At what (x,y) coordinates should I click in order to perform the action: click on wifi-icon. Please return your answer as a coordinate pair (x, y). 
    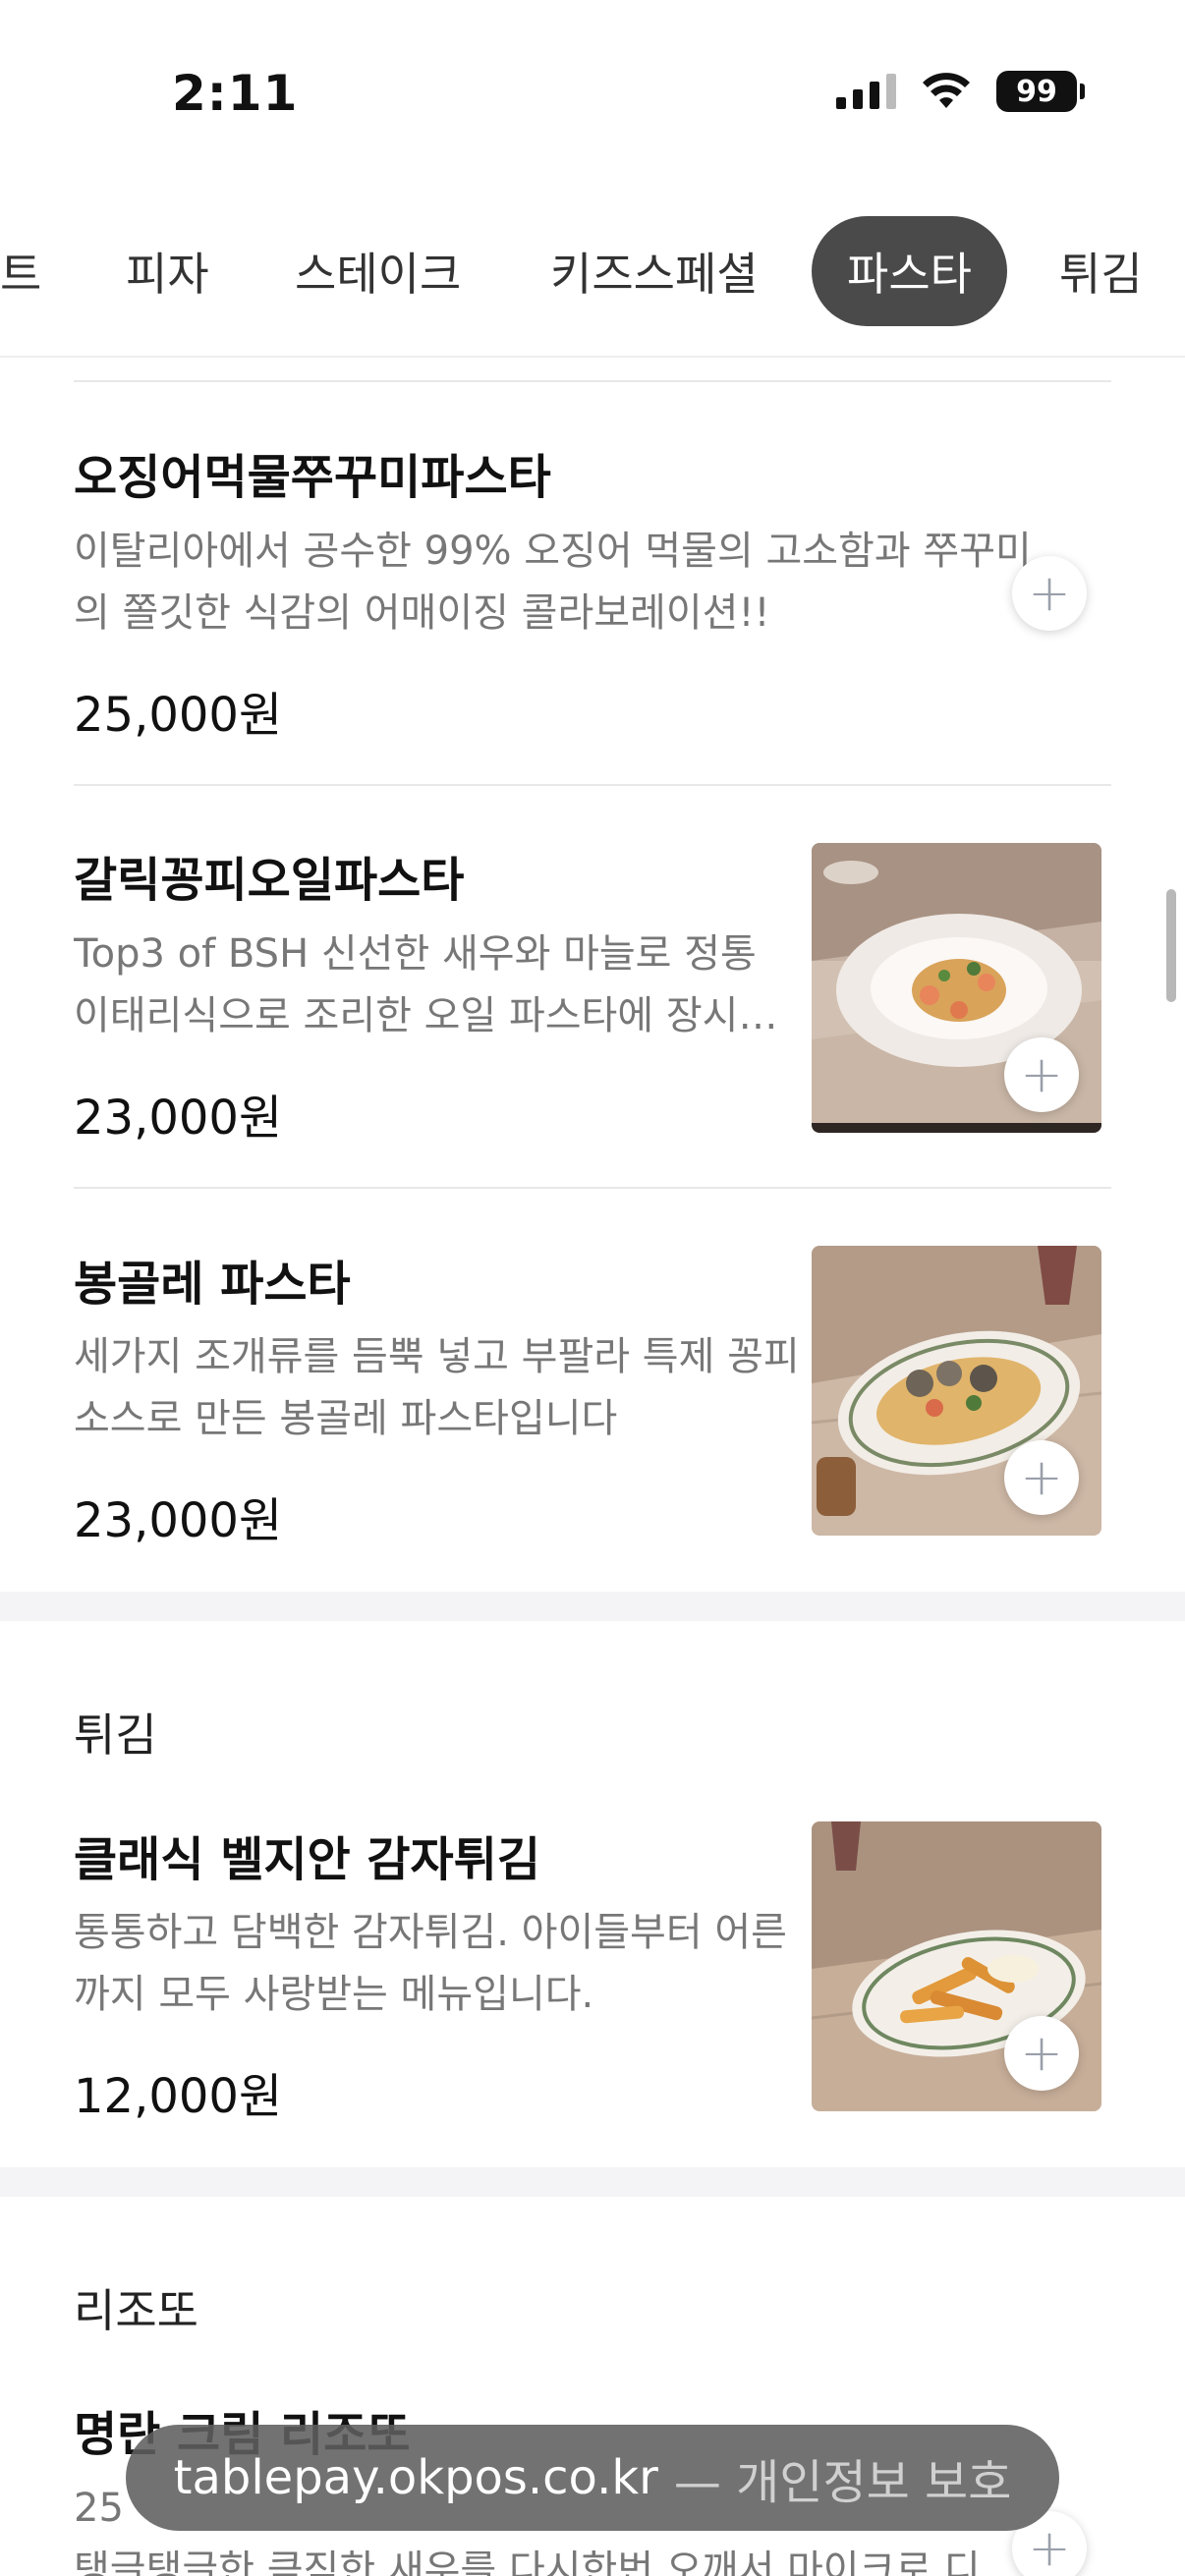
    Looking at the image, I should click on (947, 90).